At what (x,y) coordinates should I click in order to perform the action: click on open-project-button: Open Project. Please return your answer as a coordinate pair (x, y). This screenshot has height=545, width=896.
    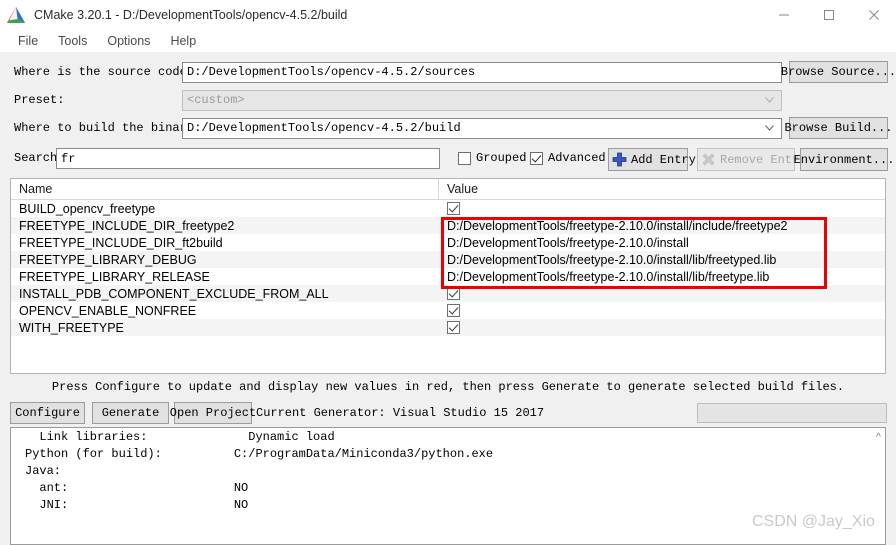
    Looking at the image, I should click on (213, 413).